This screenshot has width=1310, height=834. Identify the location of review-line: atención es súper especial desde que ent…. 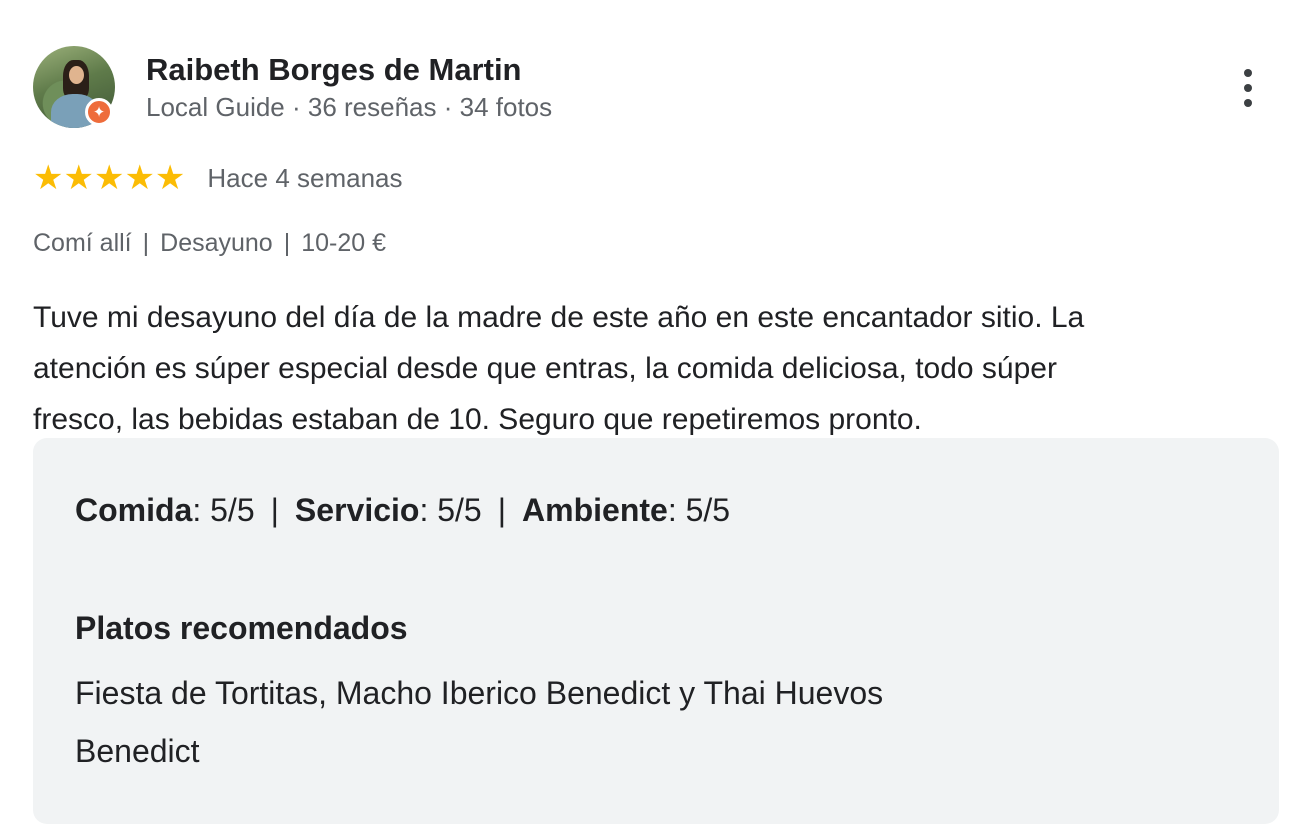
(545, 368).